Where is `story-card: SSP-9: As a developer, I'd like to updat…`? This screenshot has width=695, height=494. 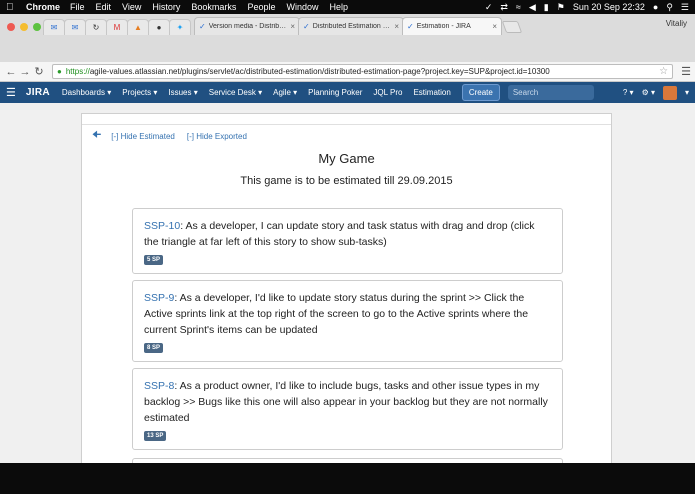 story-card: SSP-9: As a developer, I'd like to updat… is located at coordinates (347, 321).